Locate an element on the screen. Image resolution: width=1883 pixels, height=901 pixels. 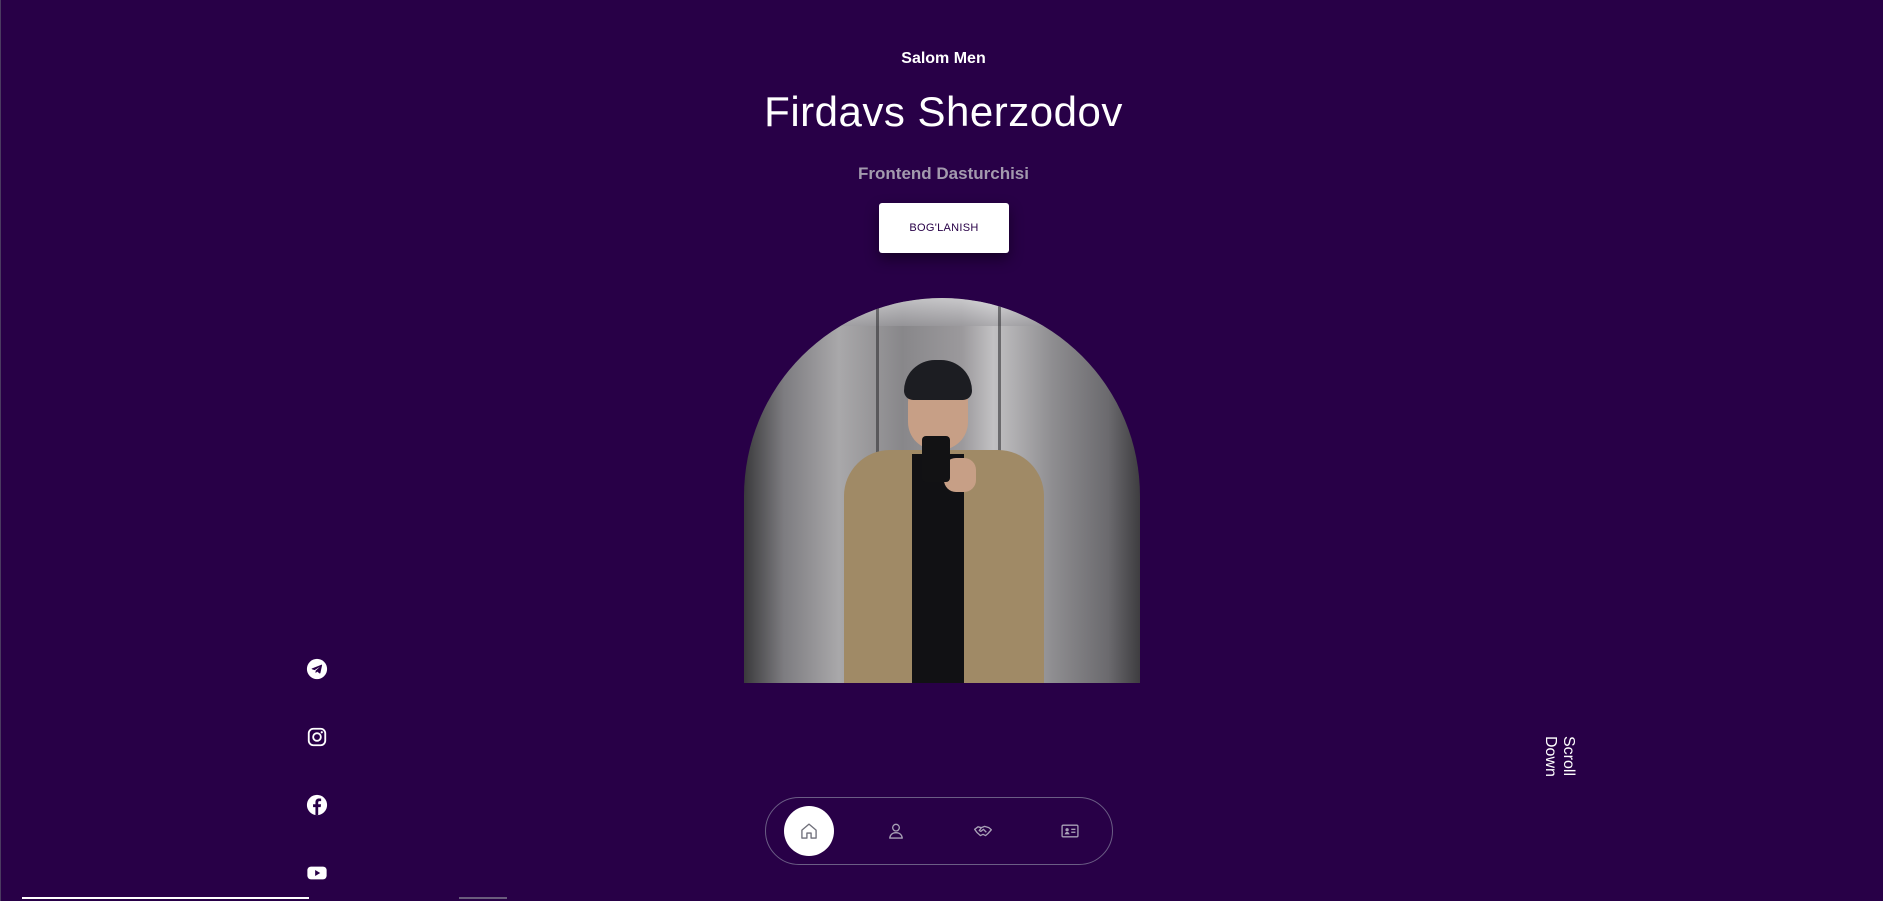
instagram-link is located at coordinates (317, 737).